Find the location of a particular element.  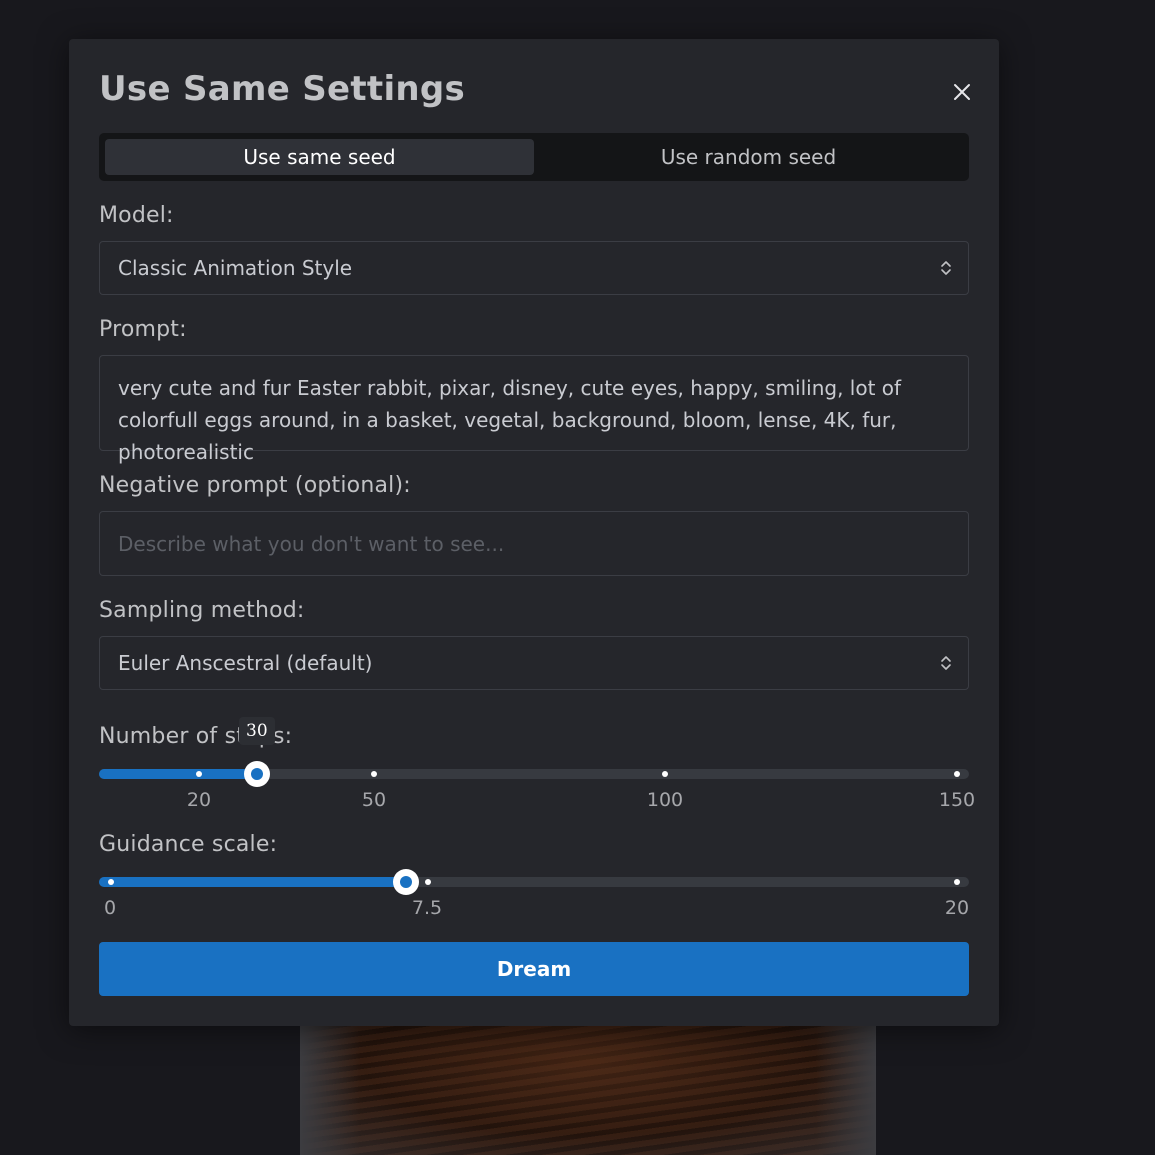

tab-use-same-seed: Use same seed is located at coordinates (319, 157).